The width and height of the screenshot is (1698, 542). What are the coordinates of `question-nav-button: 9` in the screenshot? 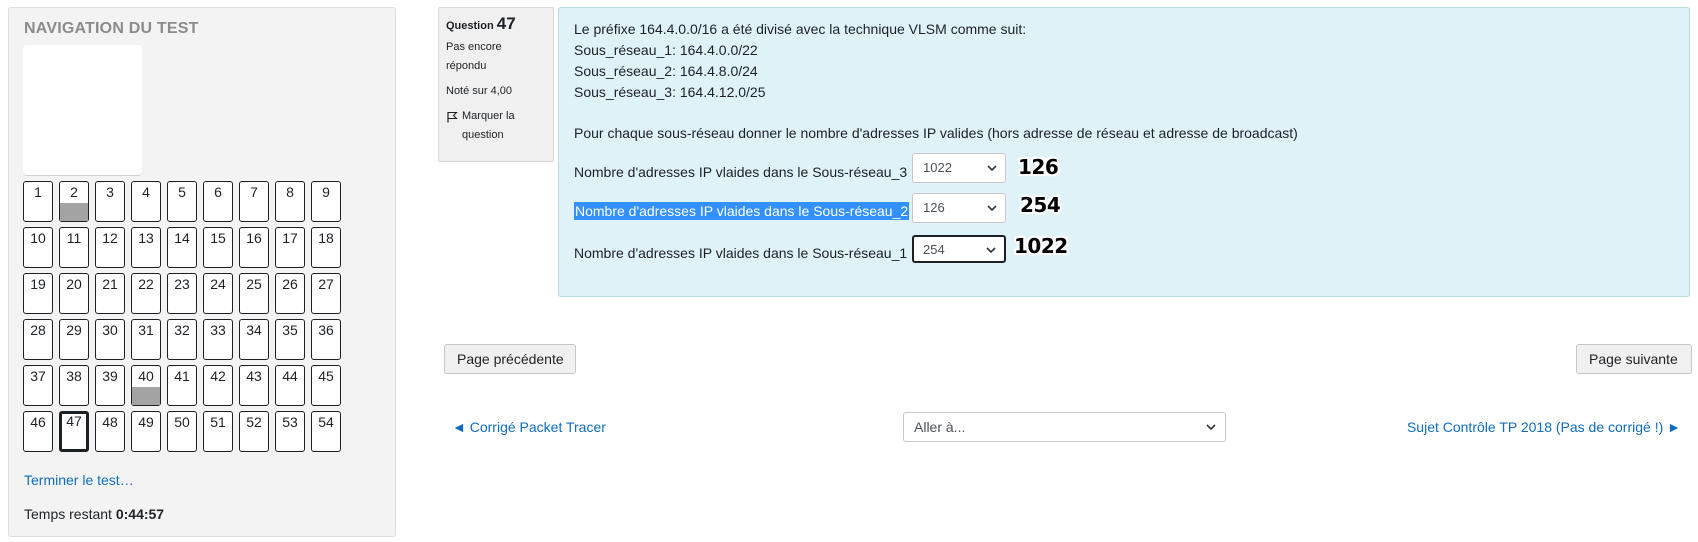 It's located at (326, 201).